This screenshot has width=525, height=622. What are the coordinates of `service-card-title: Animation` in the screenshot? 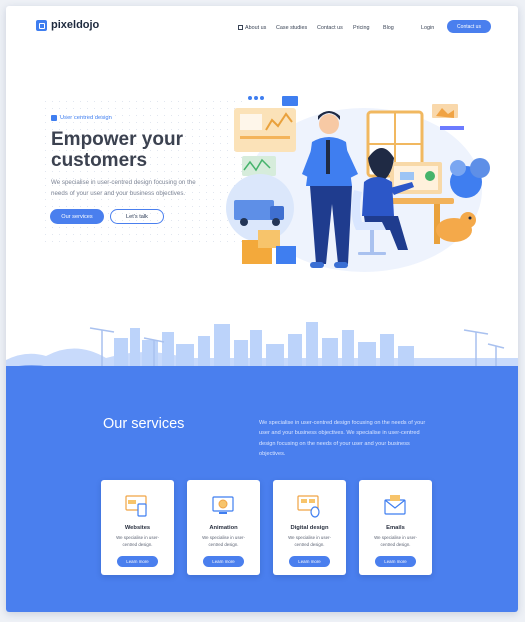 It's located at (223, 528).